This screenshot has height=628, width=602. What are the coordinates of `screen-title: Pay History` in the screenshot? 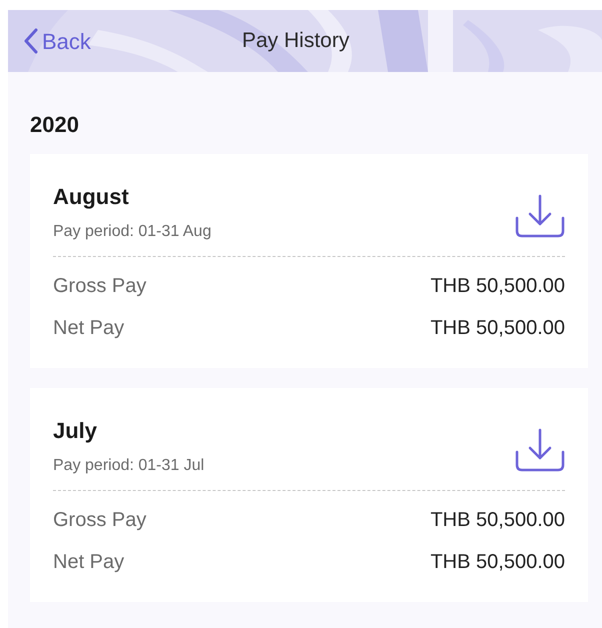 It's located at (296, 41).